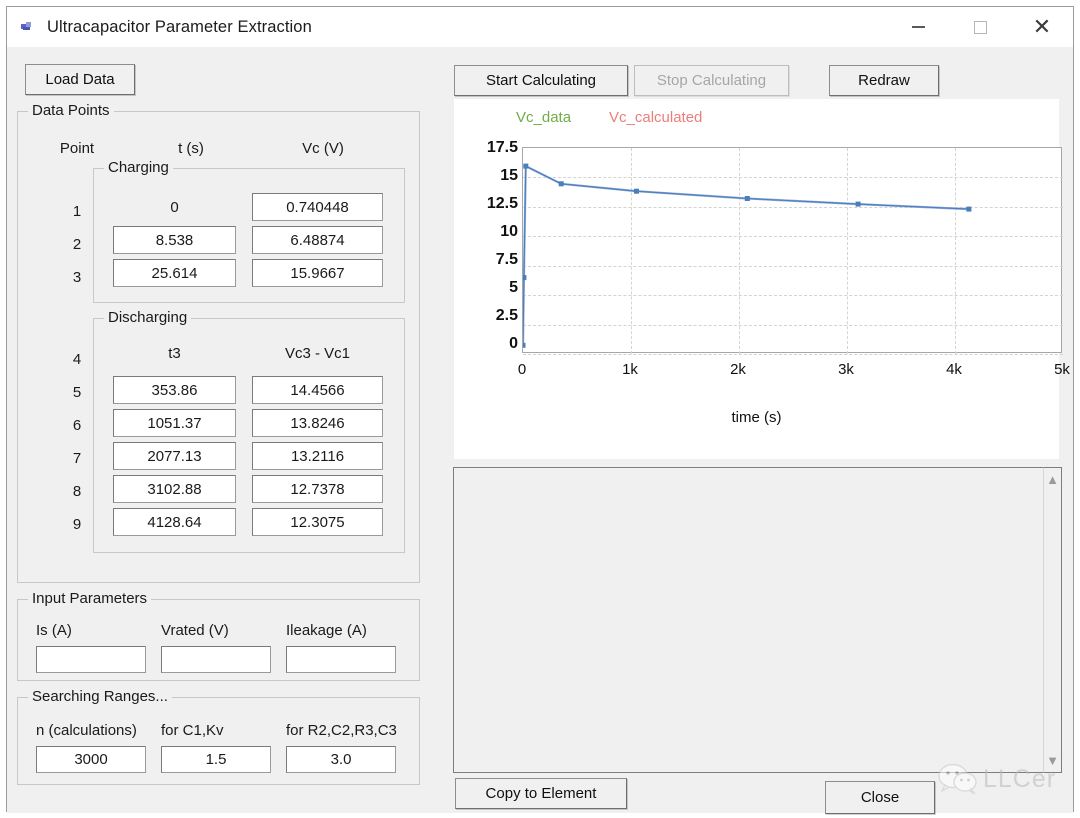  What do you see at coordinates (738, 369) in the screenshot?
I see `x-tick-label: 2k` at bounding box center [738, 369].